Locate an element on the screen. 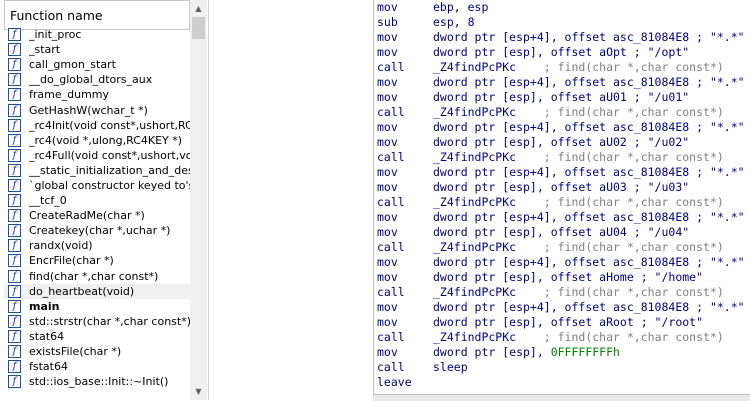  disassembly-line: sub esp, 8 is located at coordinates (562, 22).